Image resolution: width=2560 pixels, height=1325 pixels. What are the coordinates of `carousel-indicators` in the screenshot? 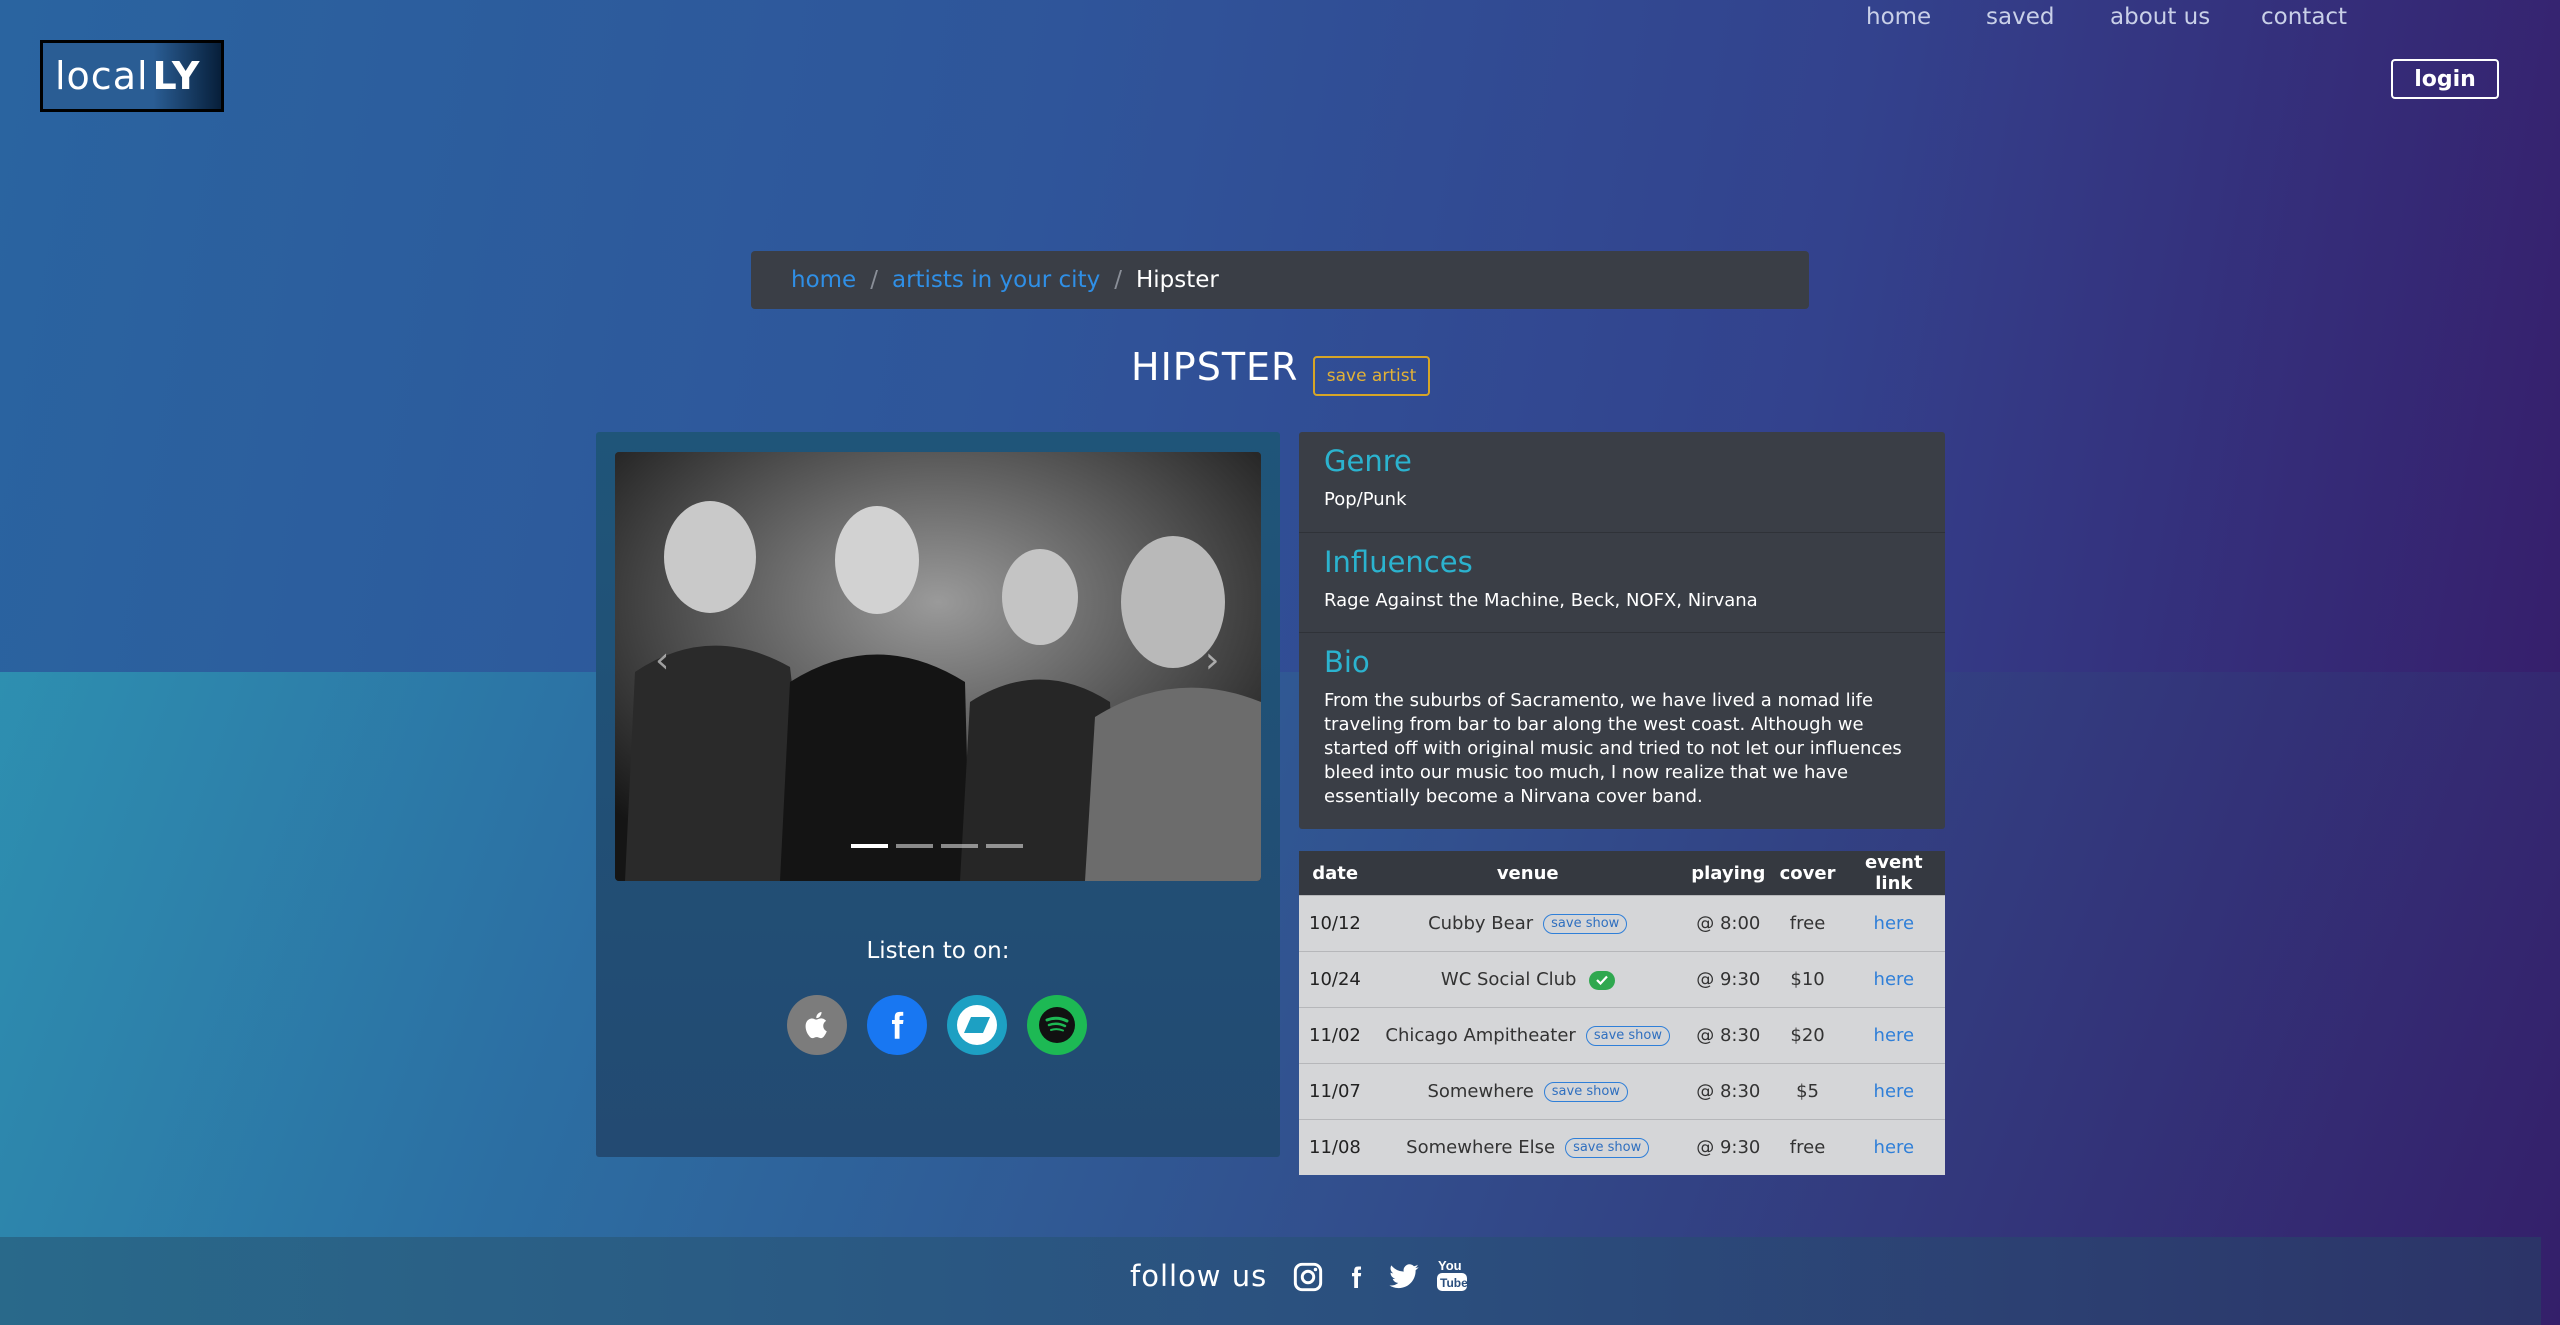 It's located at (937, 846).